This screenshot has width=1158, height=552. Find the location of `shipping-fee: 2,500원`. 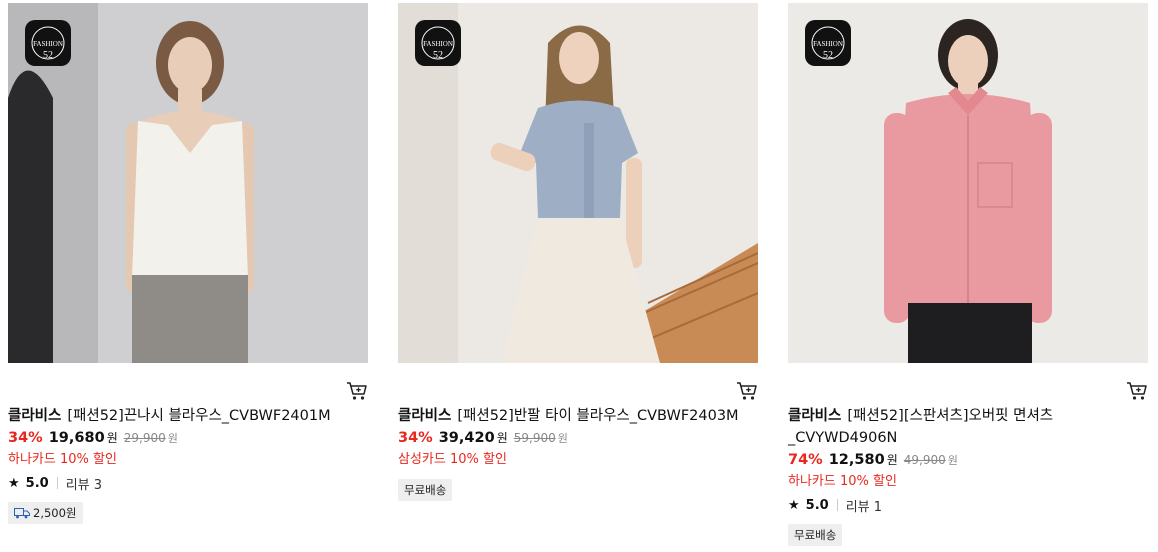

shipping-fee: 2,500원 is located at coordinates (55, 513).